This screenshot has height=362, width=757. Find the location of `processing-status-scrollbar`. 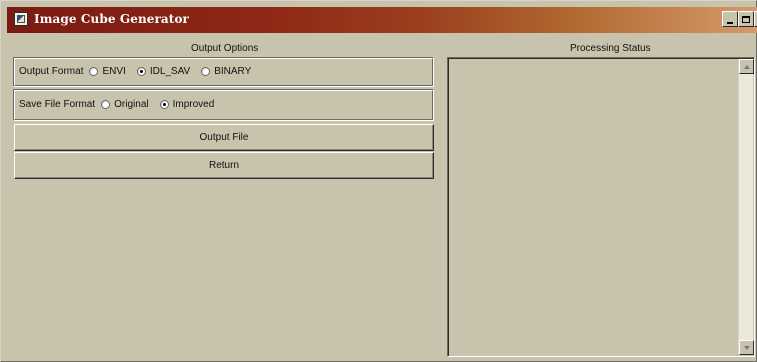

processing-status-scrollbar is located at coordinates (746, 207).